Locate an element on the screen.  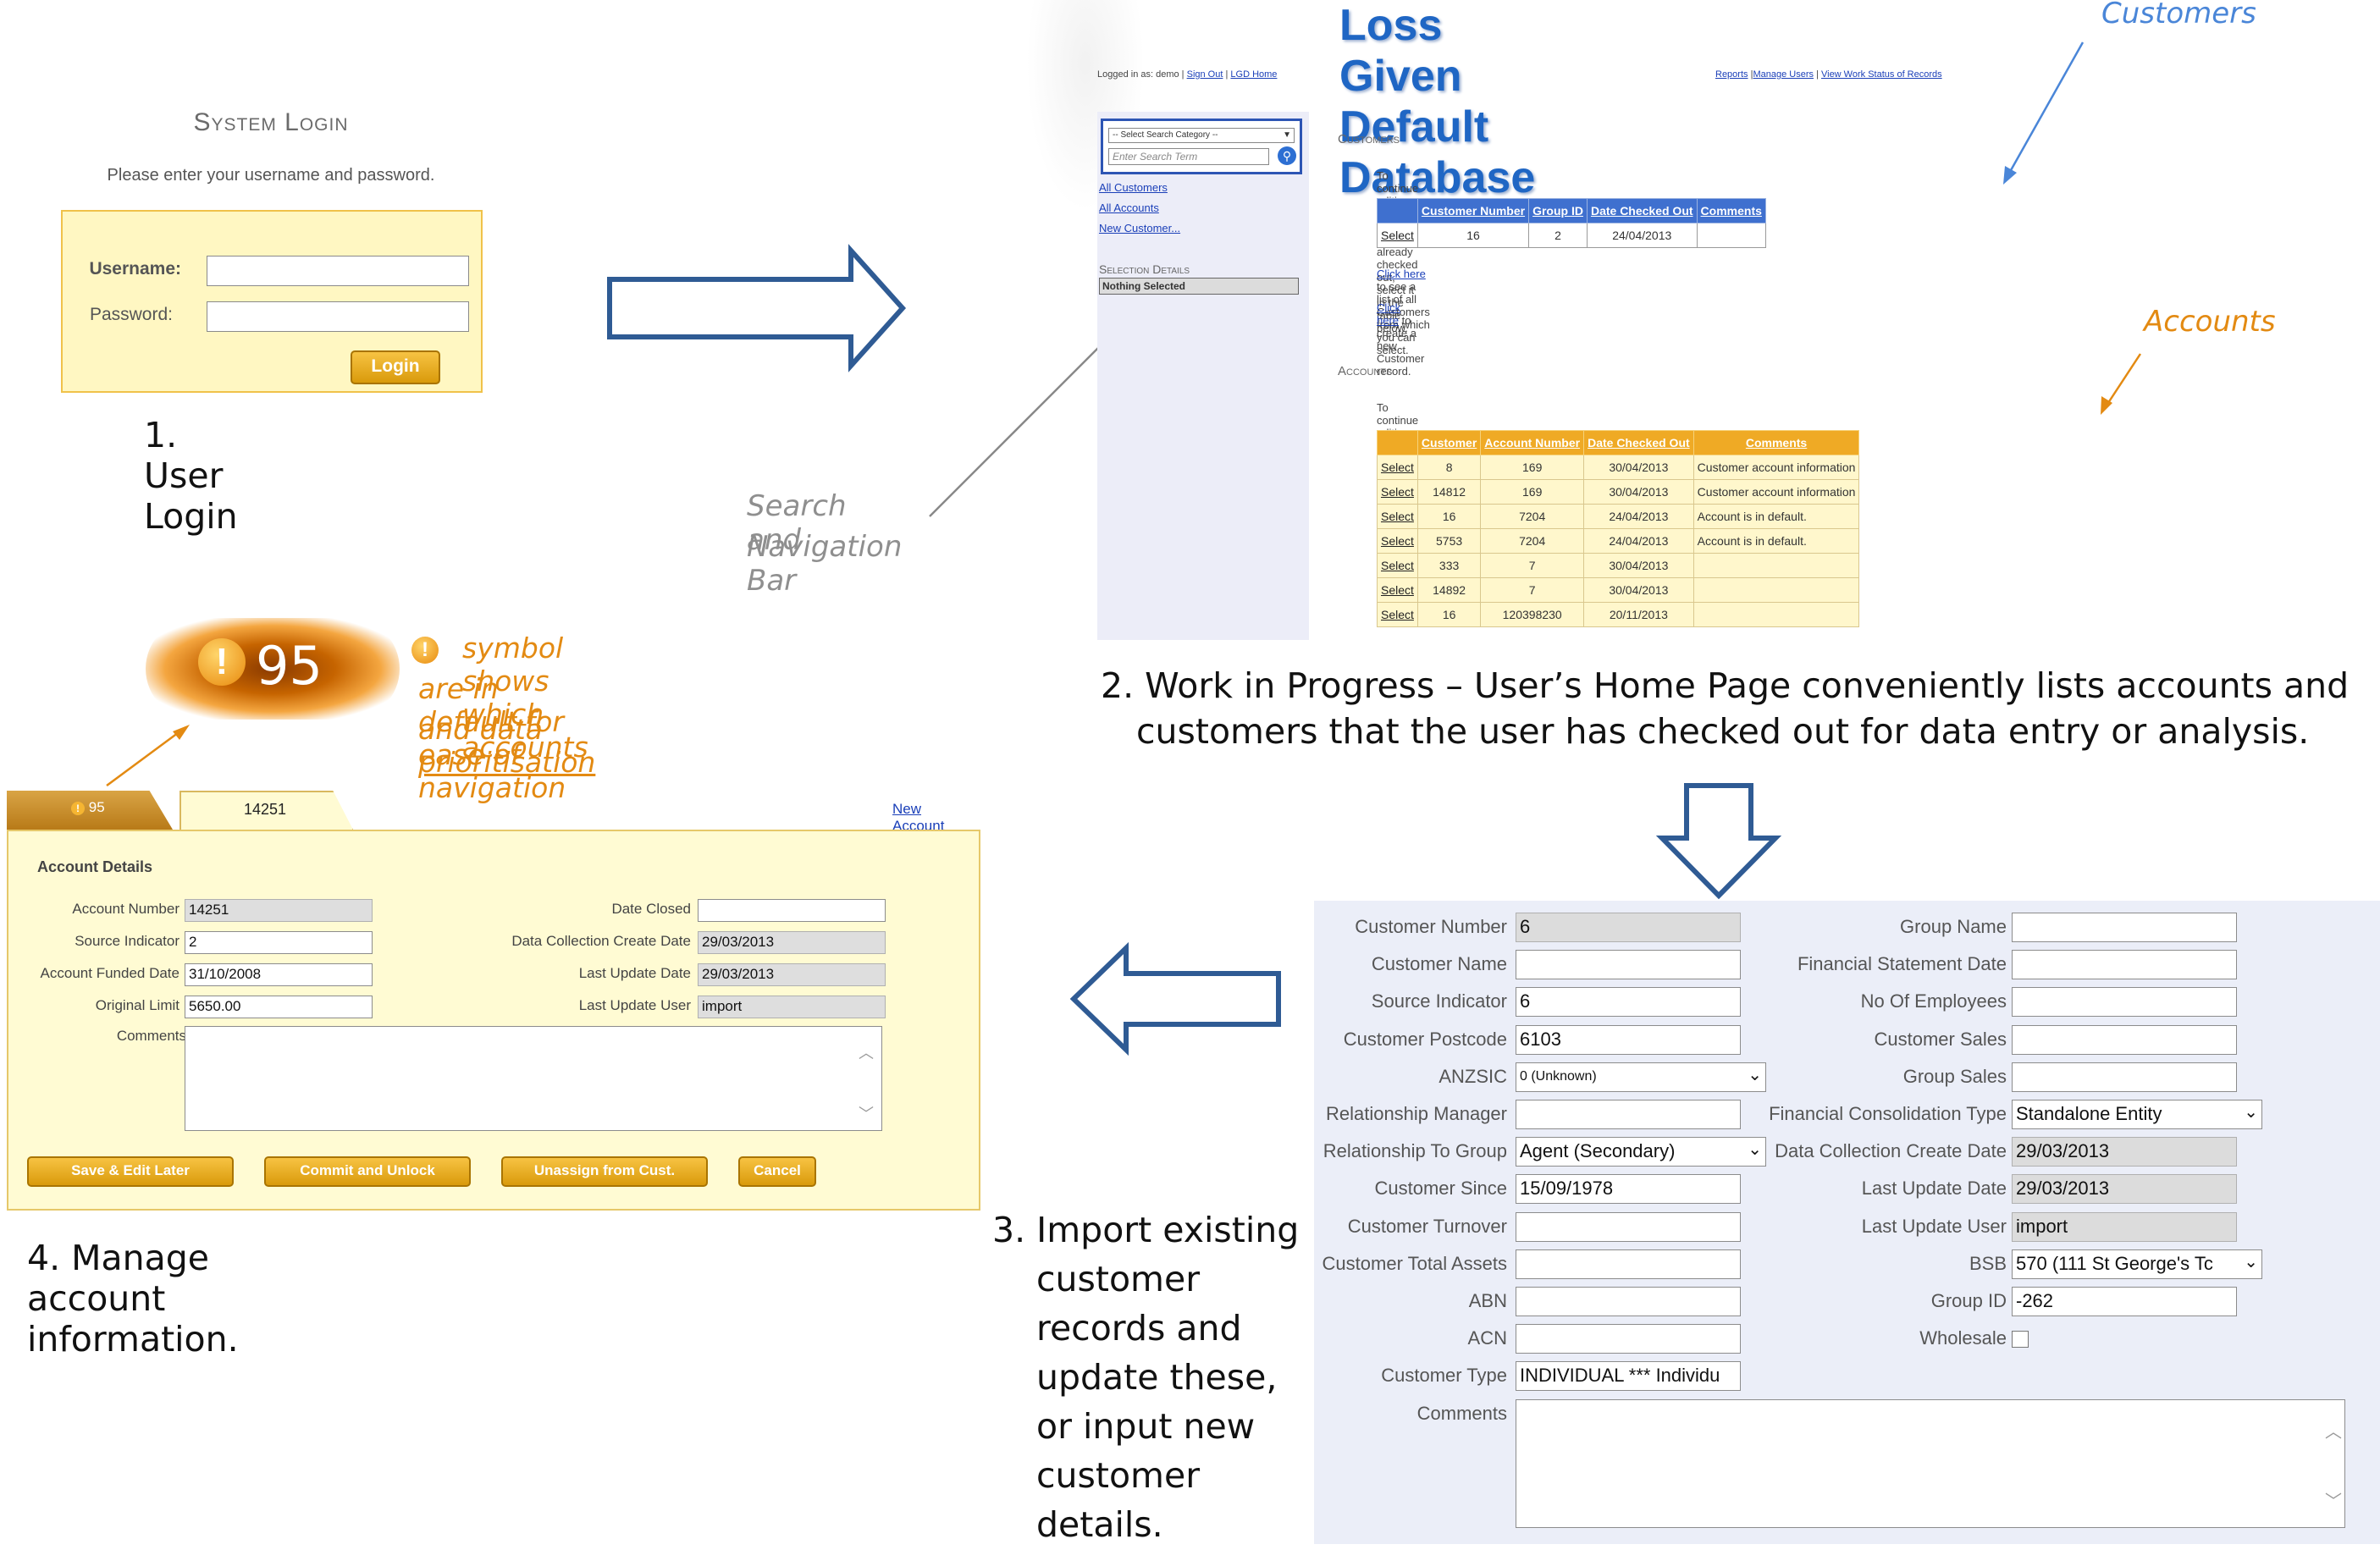
financial-consolidation-type-select: Standalone Entity ⌄ is located at coordinates (2137, 1114).